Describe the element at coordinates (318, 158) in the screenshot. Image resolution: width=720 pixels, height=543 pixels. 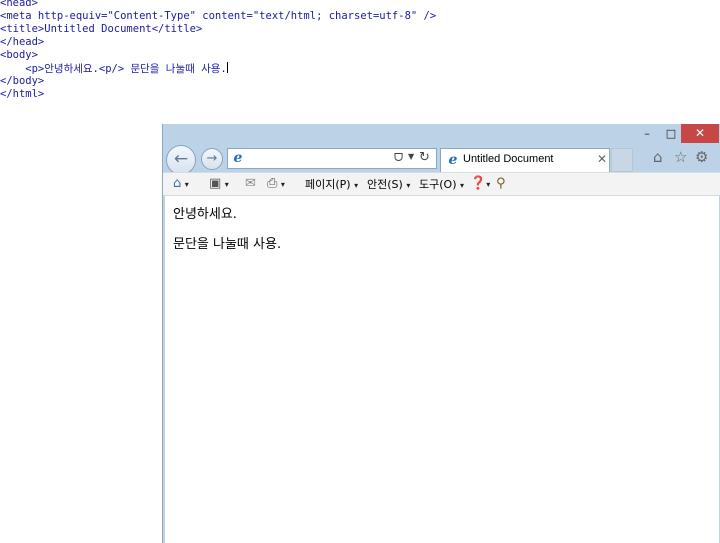
I see `address-input` at that location.